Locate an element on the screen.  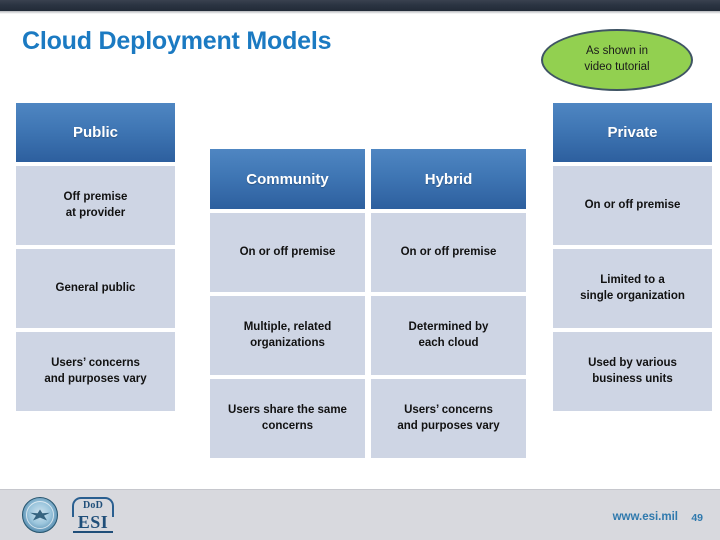
esi-underline is located at coordinates (93, 532).